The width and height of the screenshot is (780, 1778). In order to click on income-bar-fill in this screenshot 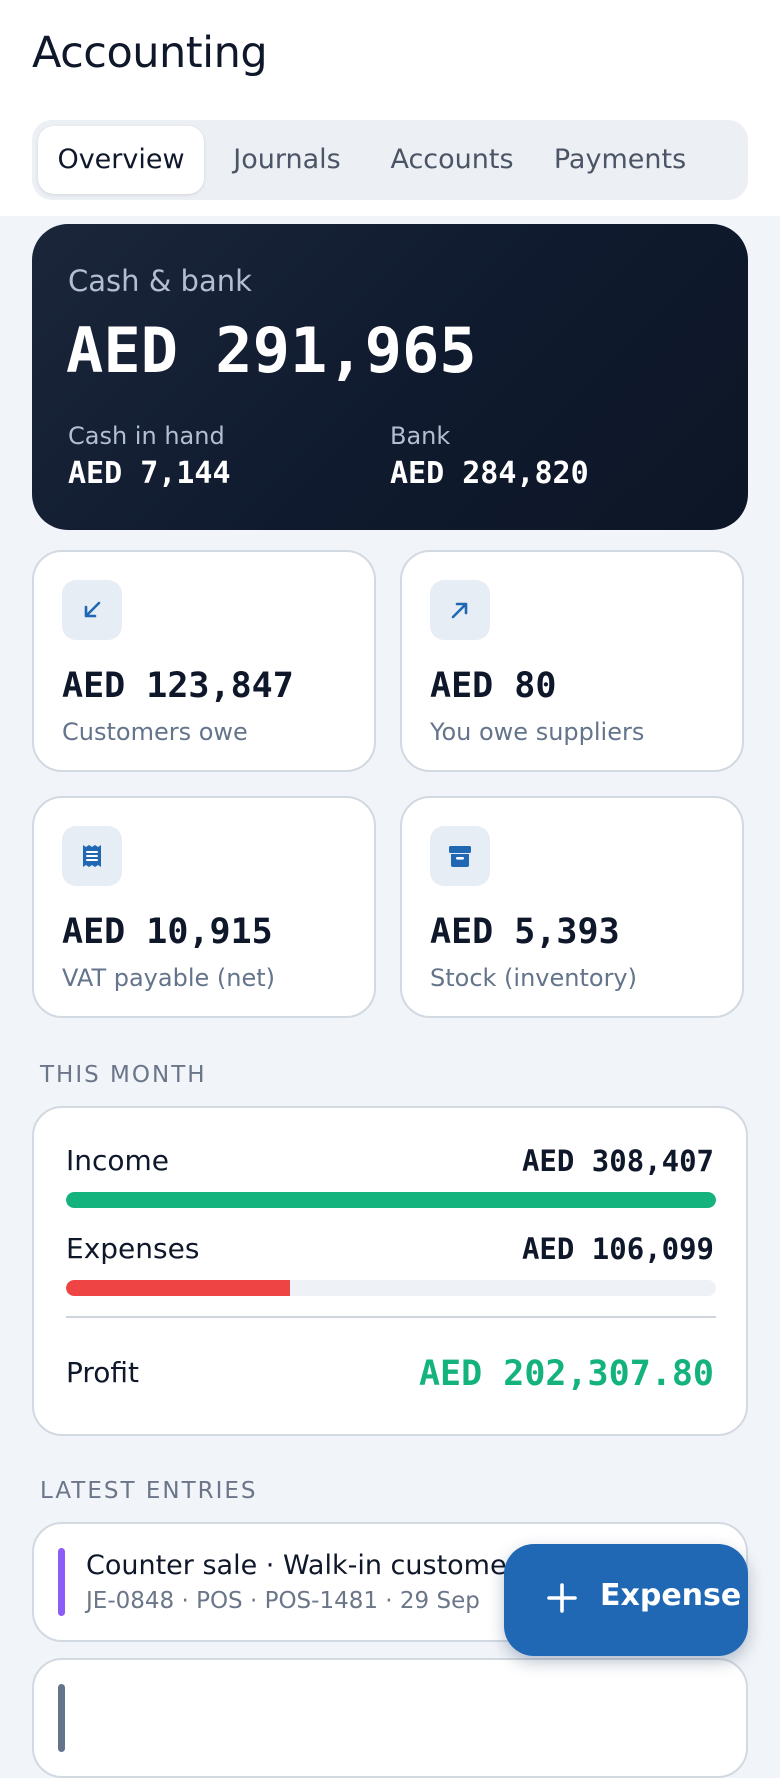, I will do `click(391, 1200)`.